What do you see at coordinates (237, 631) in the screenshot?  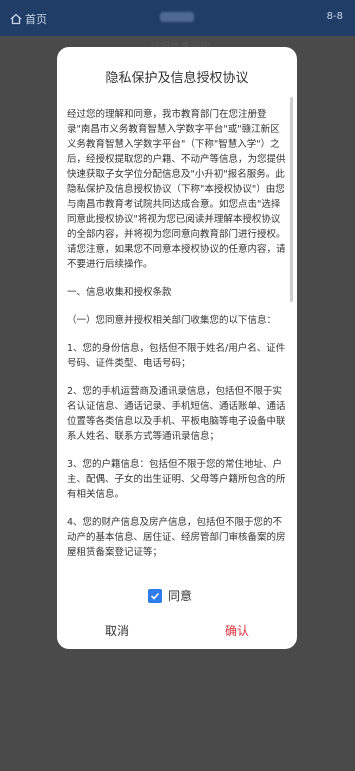 I see `confirm-button: 确认` at bounding box center [237, 631].